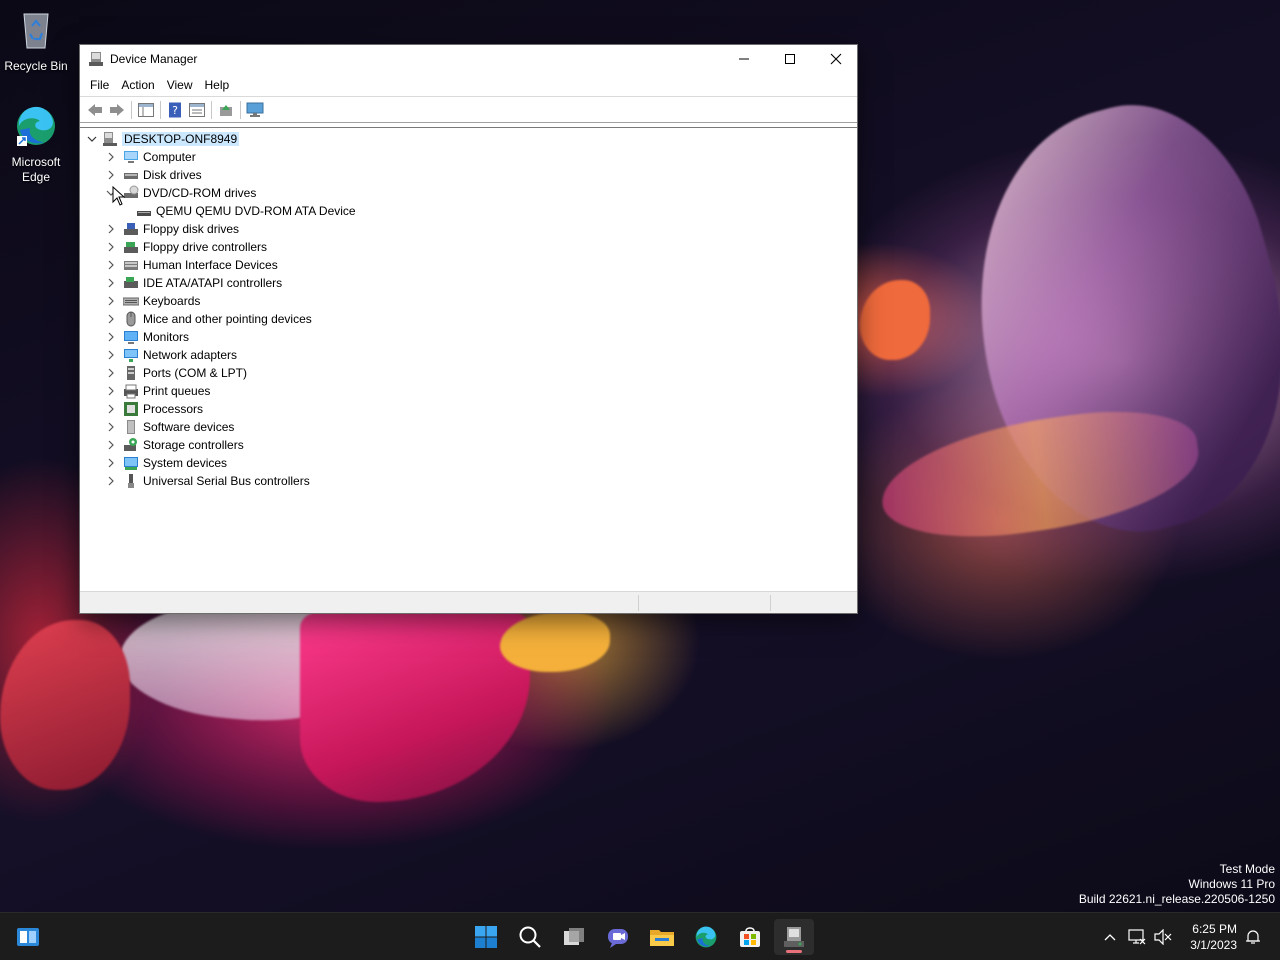 This screenshot has width=1280, height=960. Describe the element at coordinates (662, 937) in the screenshot. I see `file-explorer-button` at that location.